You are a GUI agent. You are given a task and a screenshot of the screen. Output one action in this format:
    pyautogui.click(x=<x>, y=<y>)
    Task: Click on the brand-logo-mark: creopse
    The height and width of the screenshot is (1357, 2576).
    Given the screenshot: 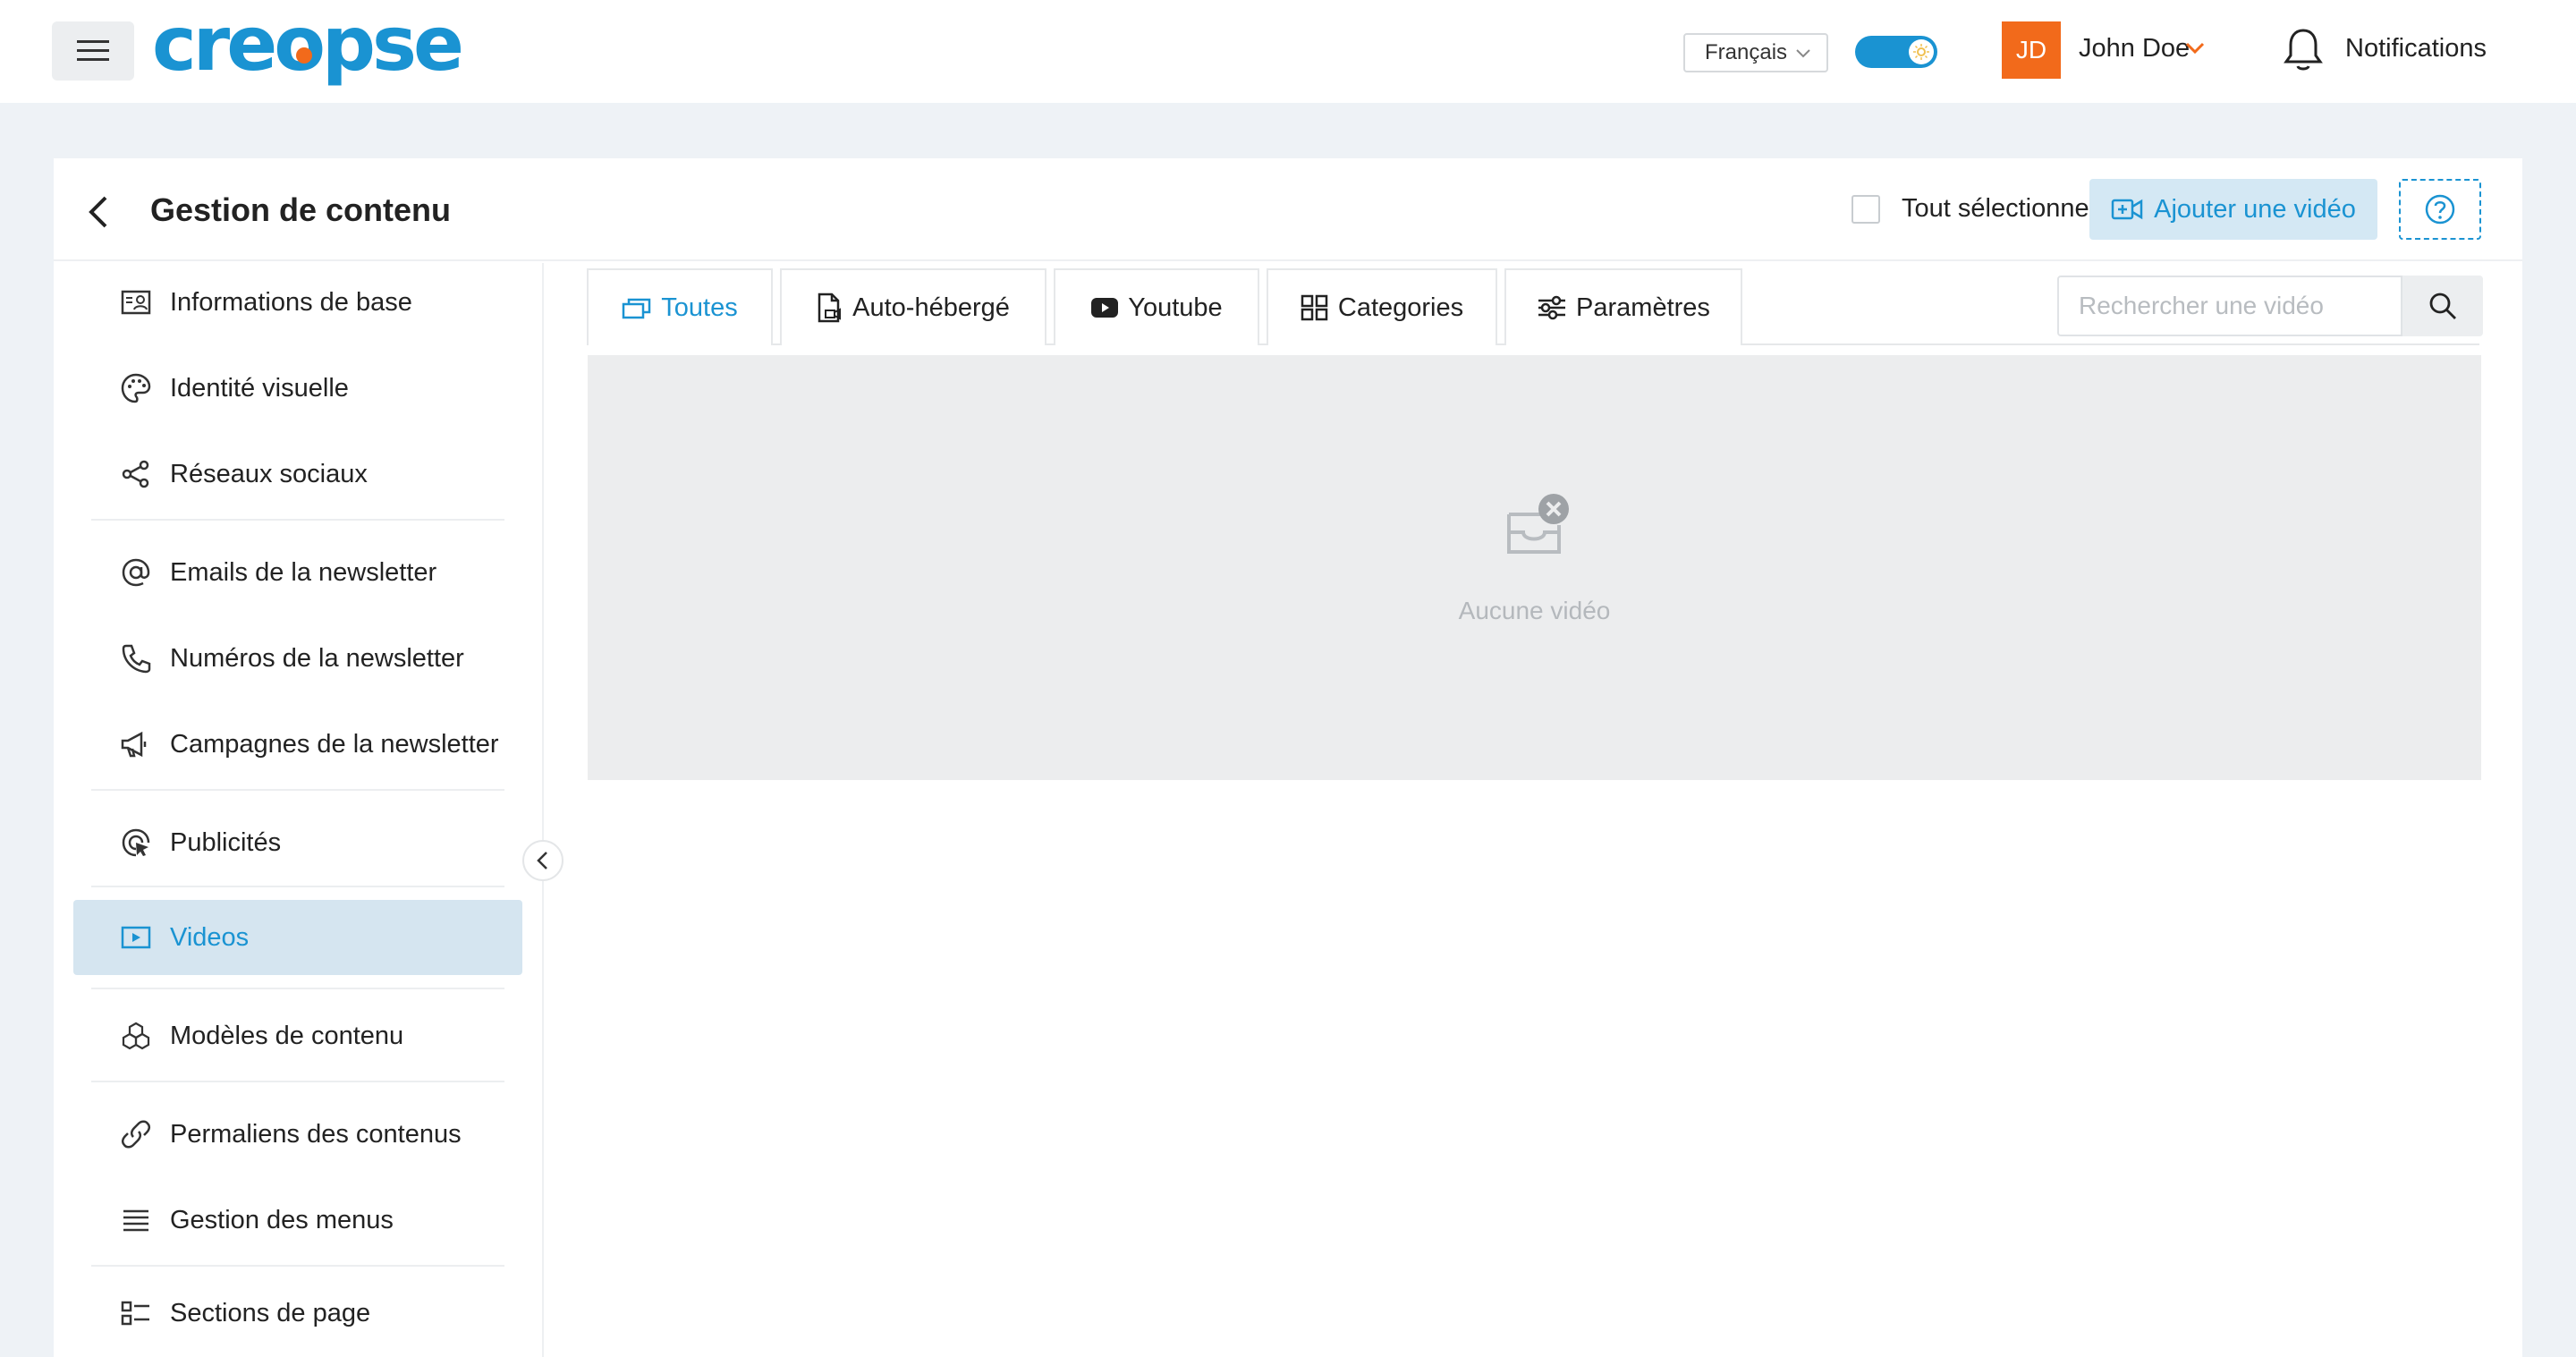 What is the action you would take?
    pyautogui.click(x=308, y=44)
    